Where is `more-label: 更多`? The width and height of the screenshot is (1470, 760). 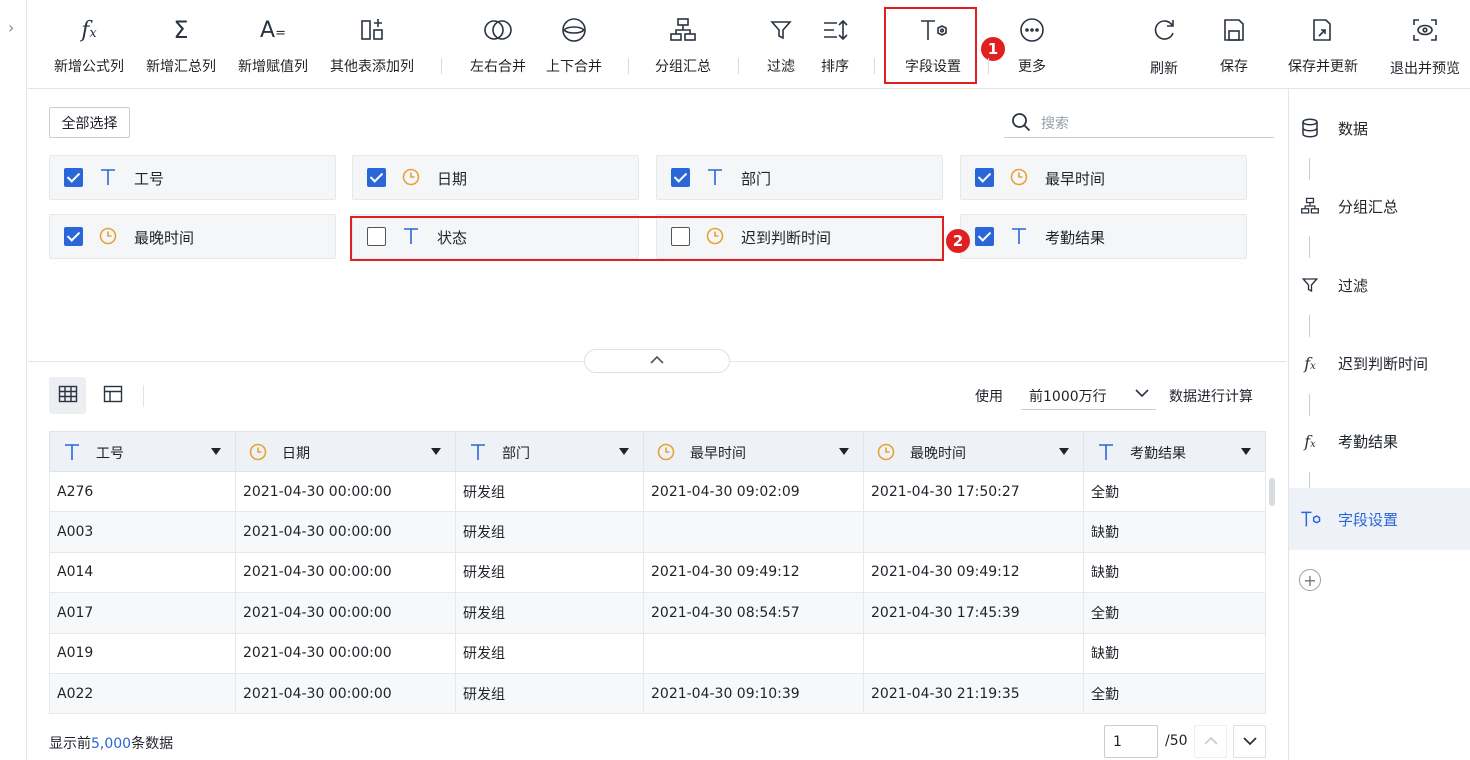
more-label: 更多 is located at coordinates (1032, 67).